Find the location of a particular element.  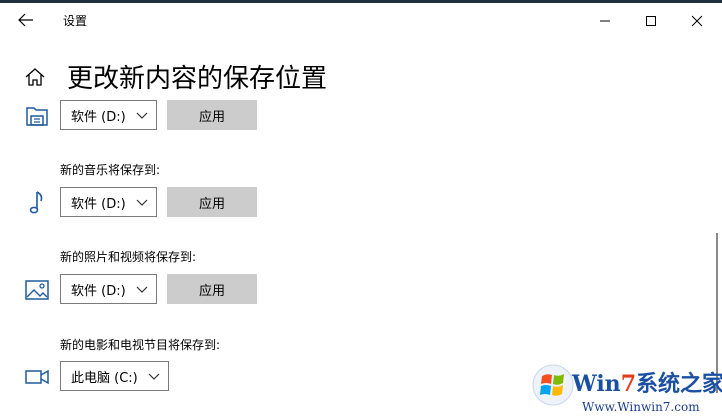

minimize-icon is located at coordinates (605, 21).